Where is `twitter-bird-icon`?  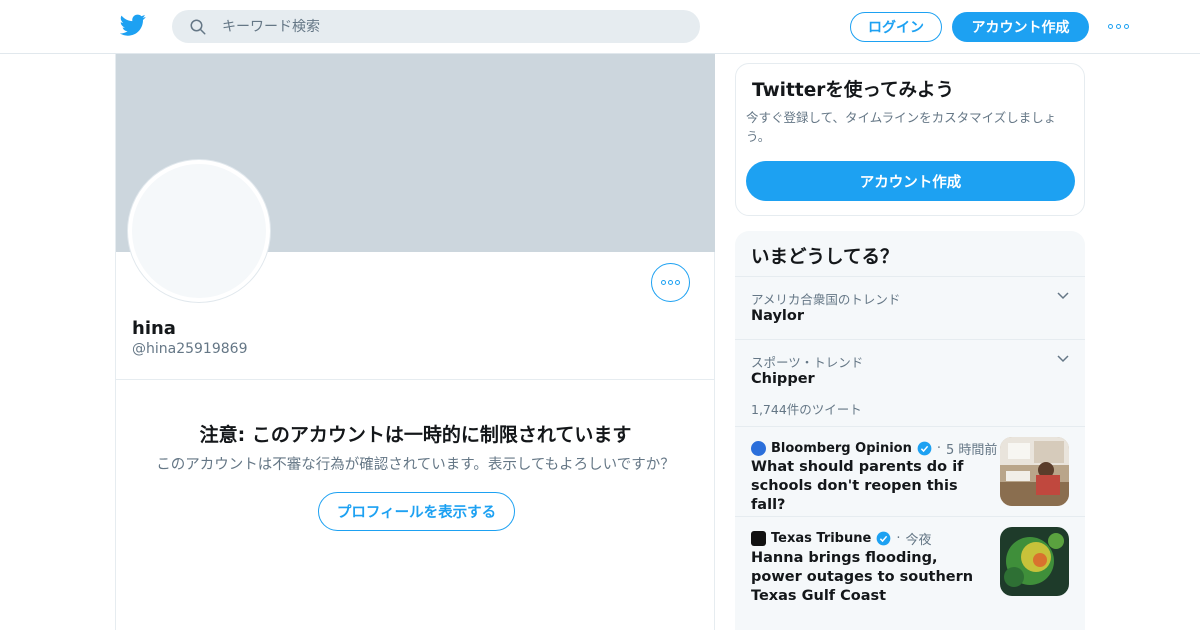 twitter-bird-icon is located at coordinates (133, 25).